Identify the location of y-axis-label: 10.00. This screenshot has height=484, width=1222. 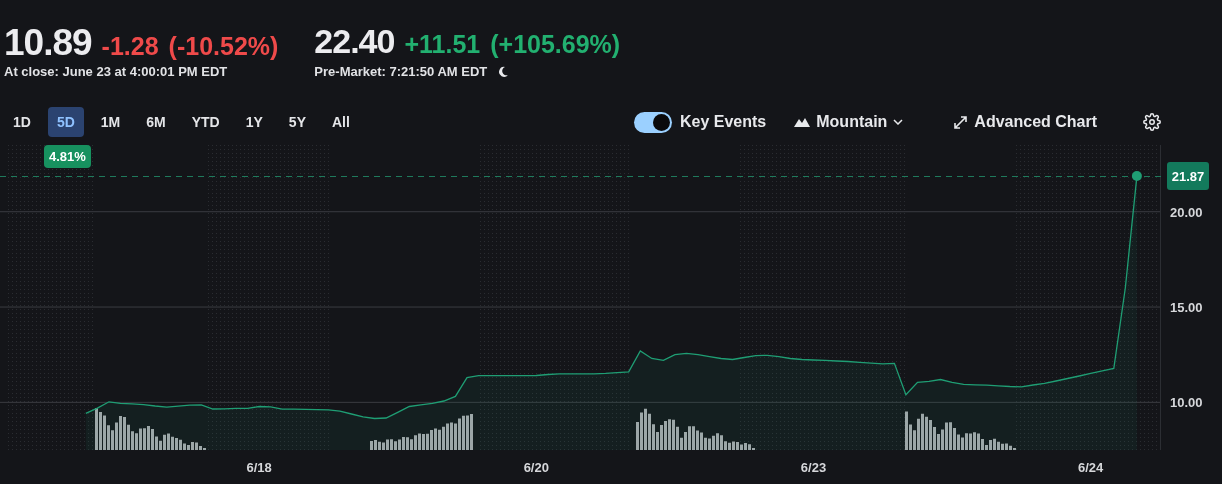
(1186, 403).